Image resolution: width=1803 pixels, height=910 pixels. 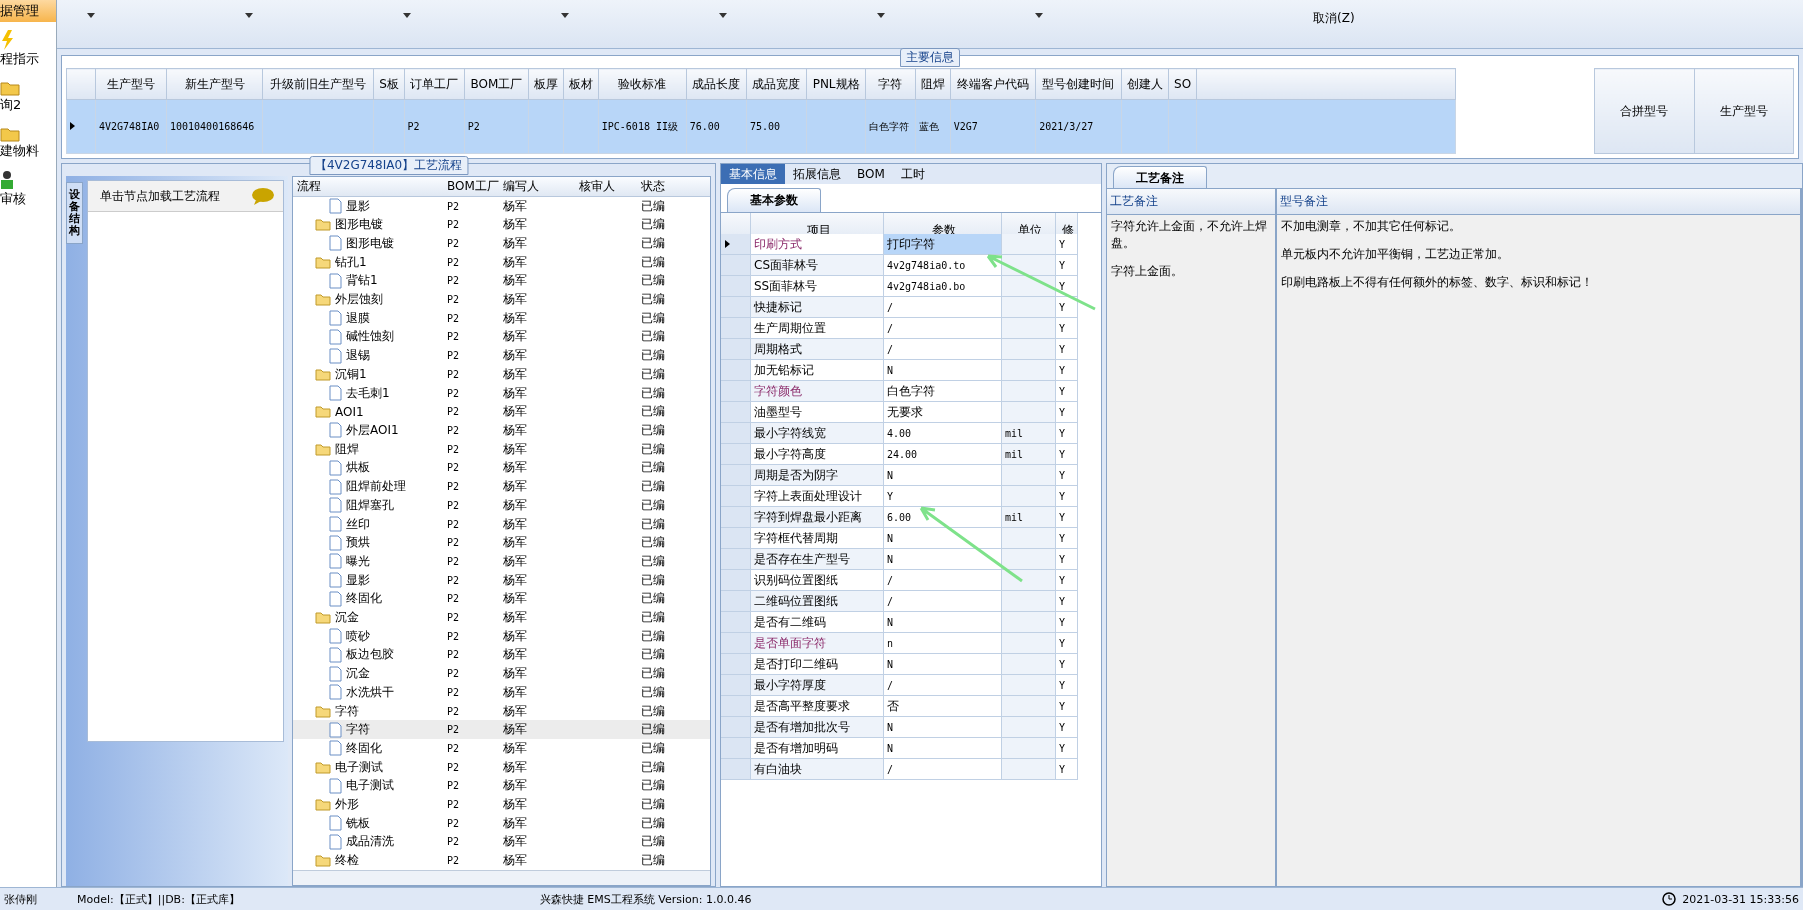 I want to click on nav-item: 程指示, so click(x=28, y=49).